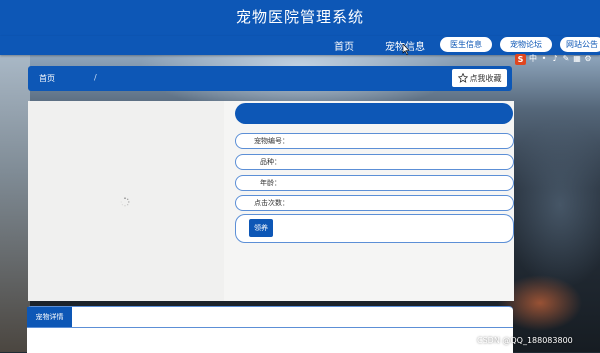 The image size is (600, 353). Describe the element at coordinates (544, 59) in the screenshot. I see `ime-punctuation-icon: •` at that location.